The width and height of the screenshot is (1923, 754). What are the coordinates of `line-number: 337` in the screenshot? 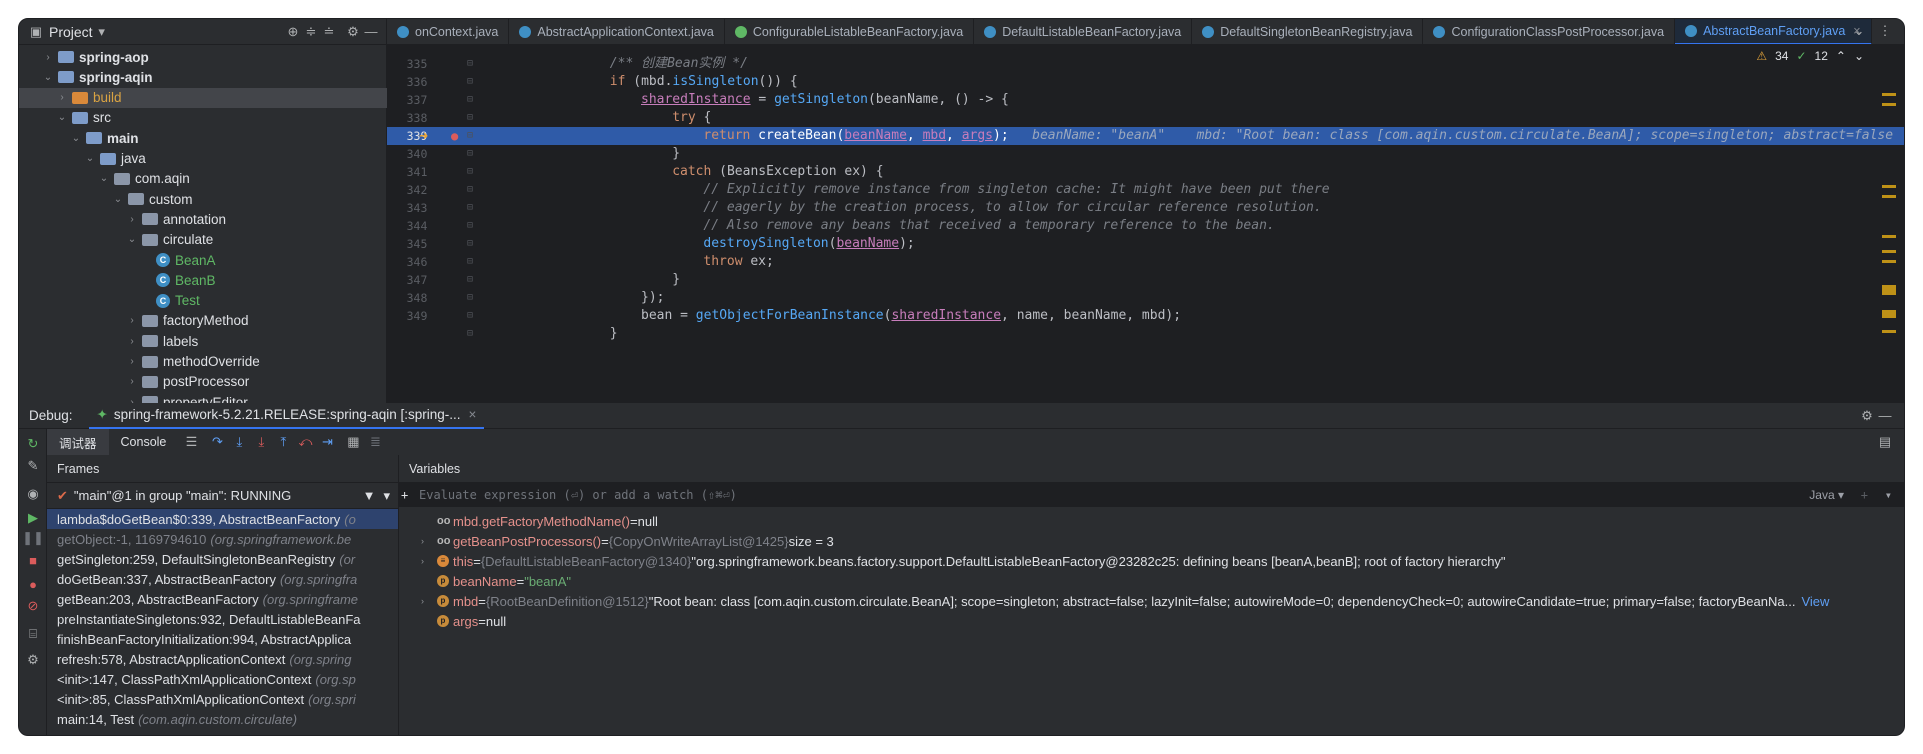 It's located at (417, 100).